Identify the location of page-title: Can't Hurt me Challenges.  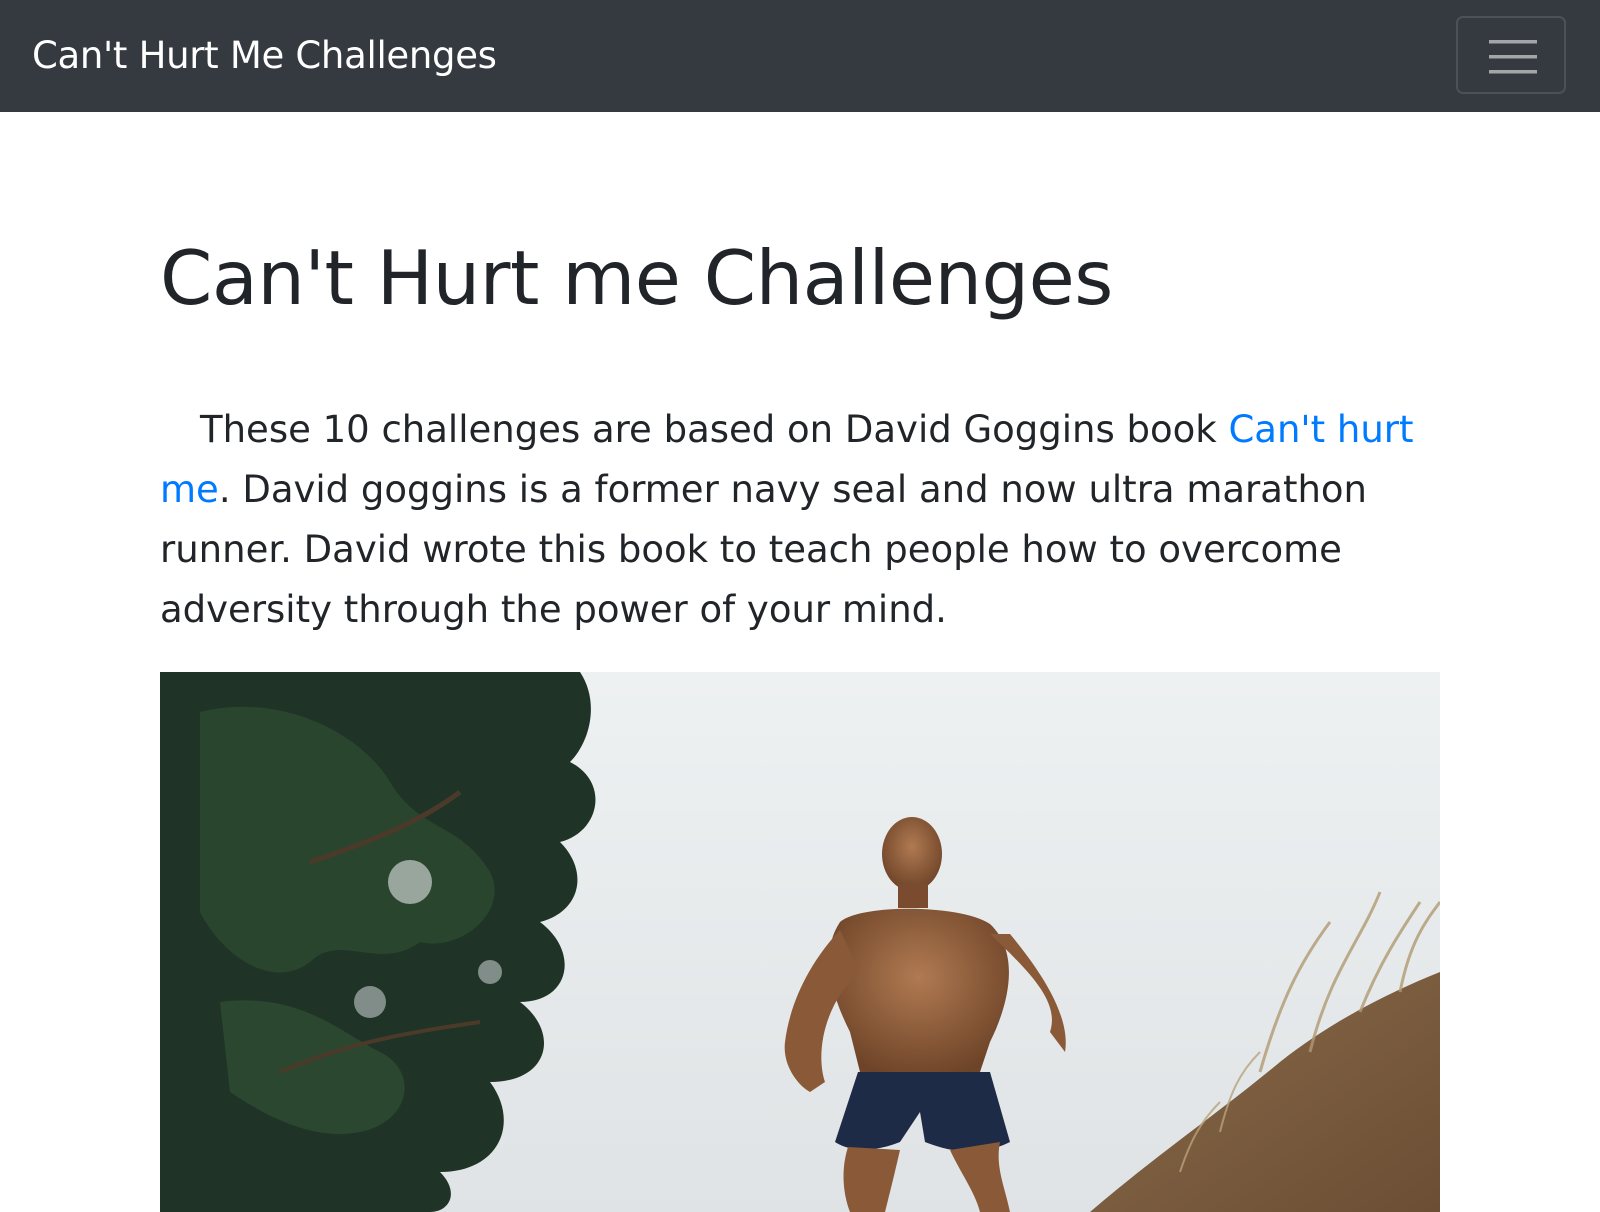
(636, 278).